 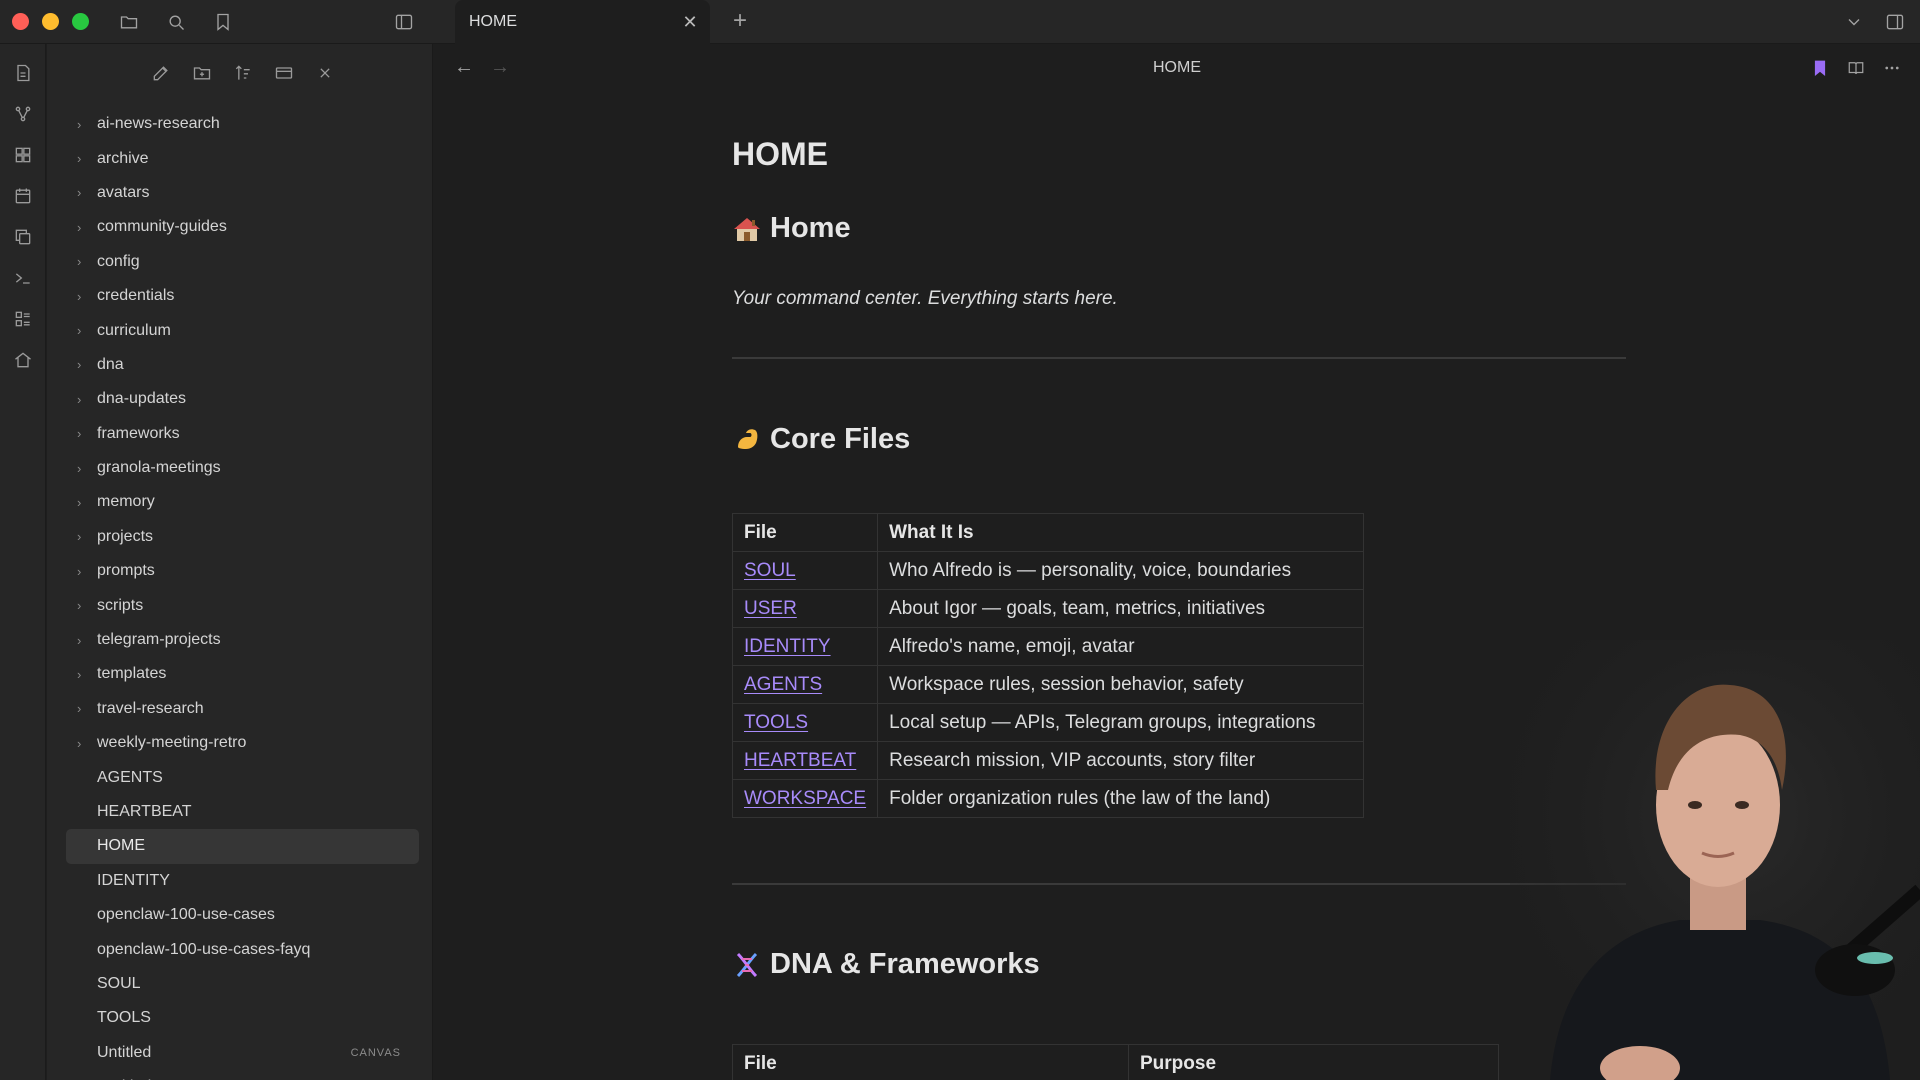 I want to click on heading-core-files-text: Core Files, so click(x=840, y=439).